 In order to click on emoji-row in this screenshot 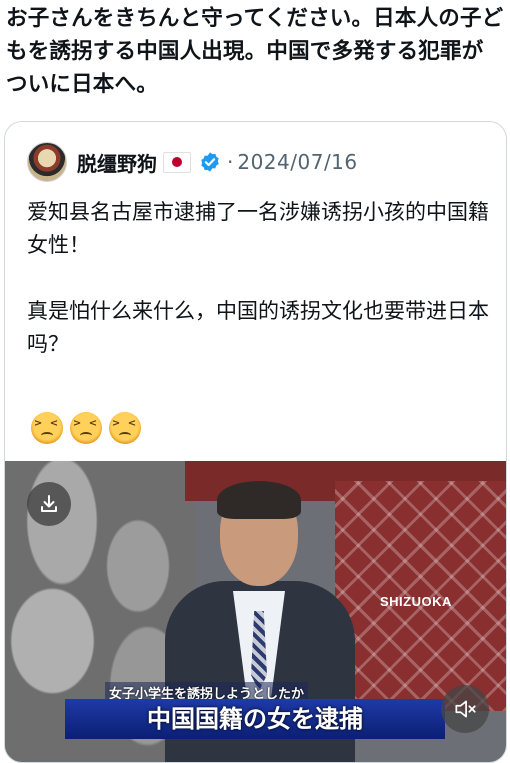, I will do `click(86, 428)`.